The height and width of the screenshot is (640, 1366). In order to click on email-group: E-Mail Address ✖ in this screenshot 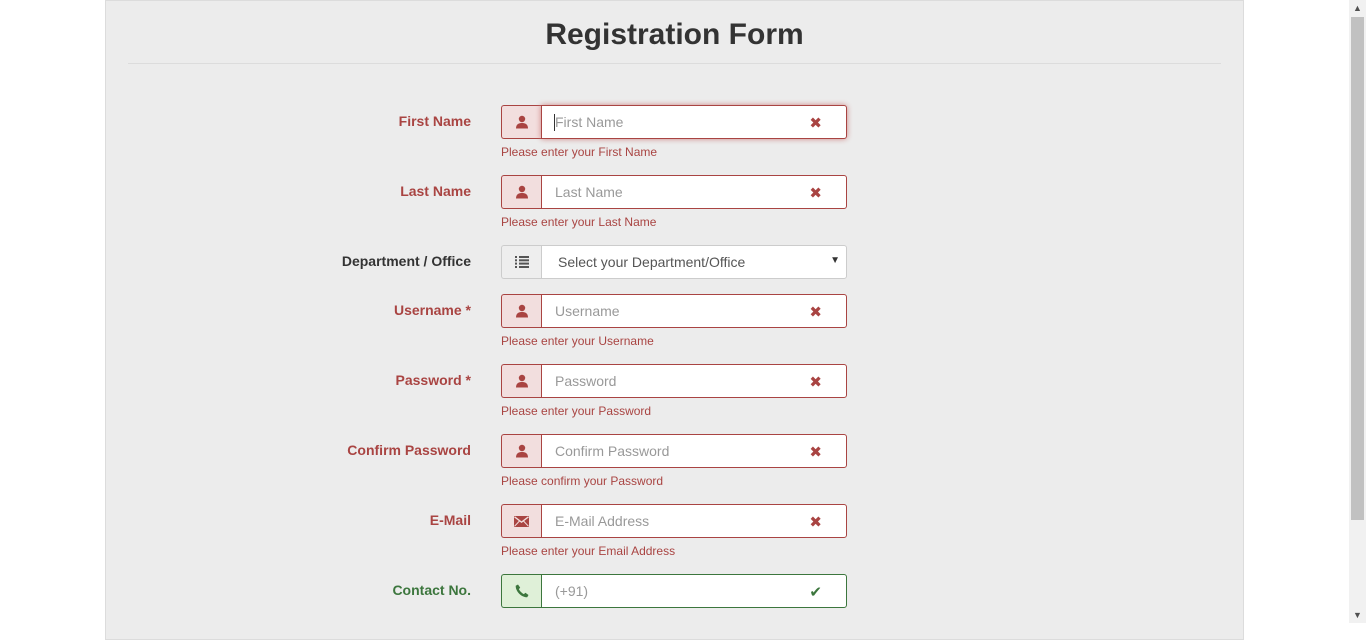, I will do `click(674, 521)`.